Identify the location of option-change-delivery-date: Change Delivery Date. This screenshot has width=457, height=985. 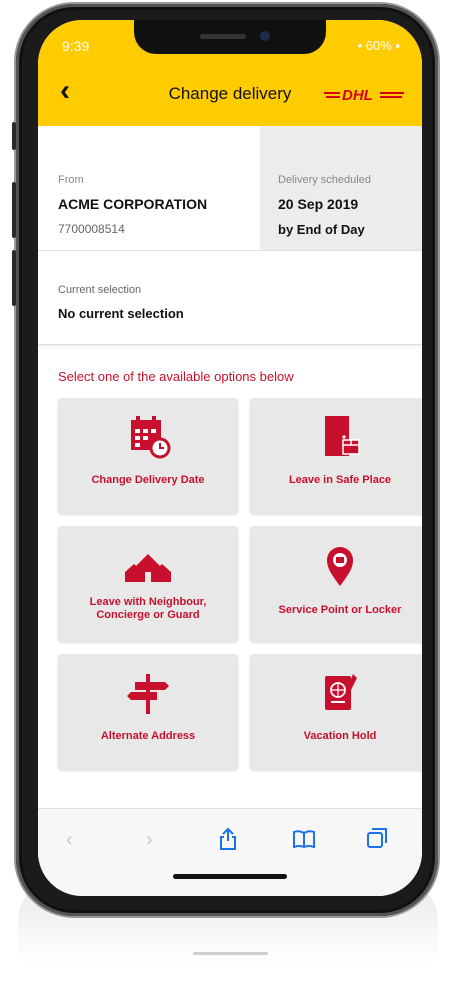
(148, 456).